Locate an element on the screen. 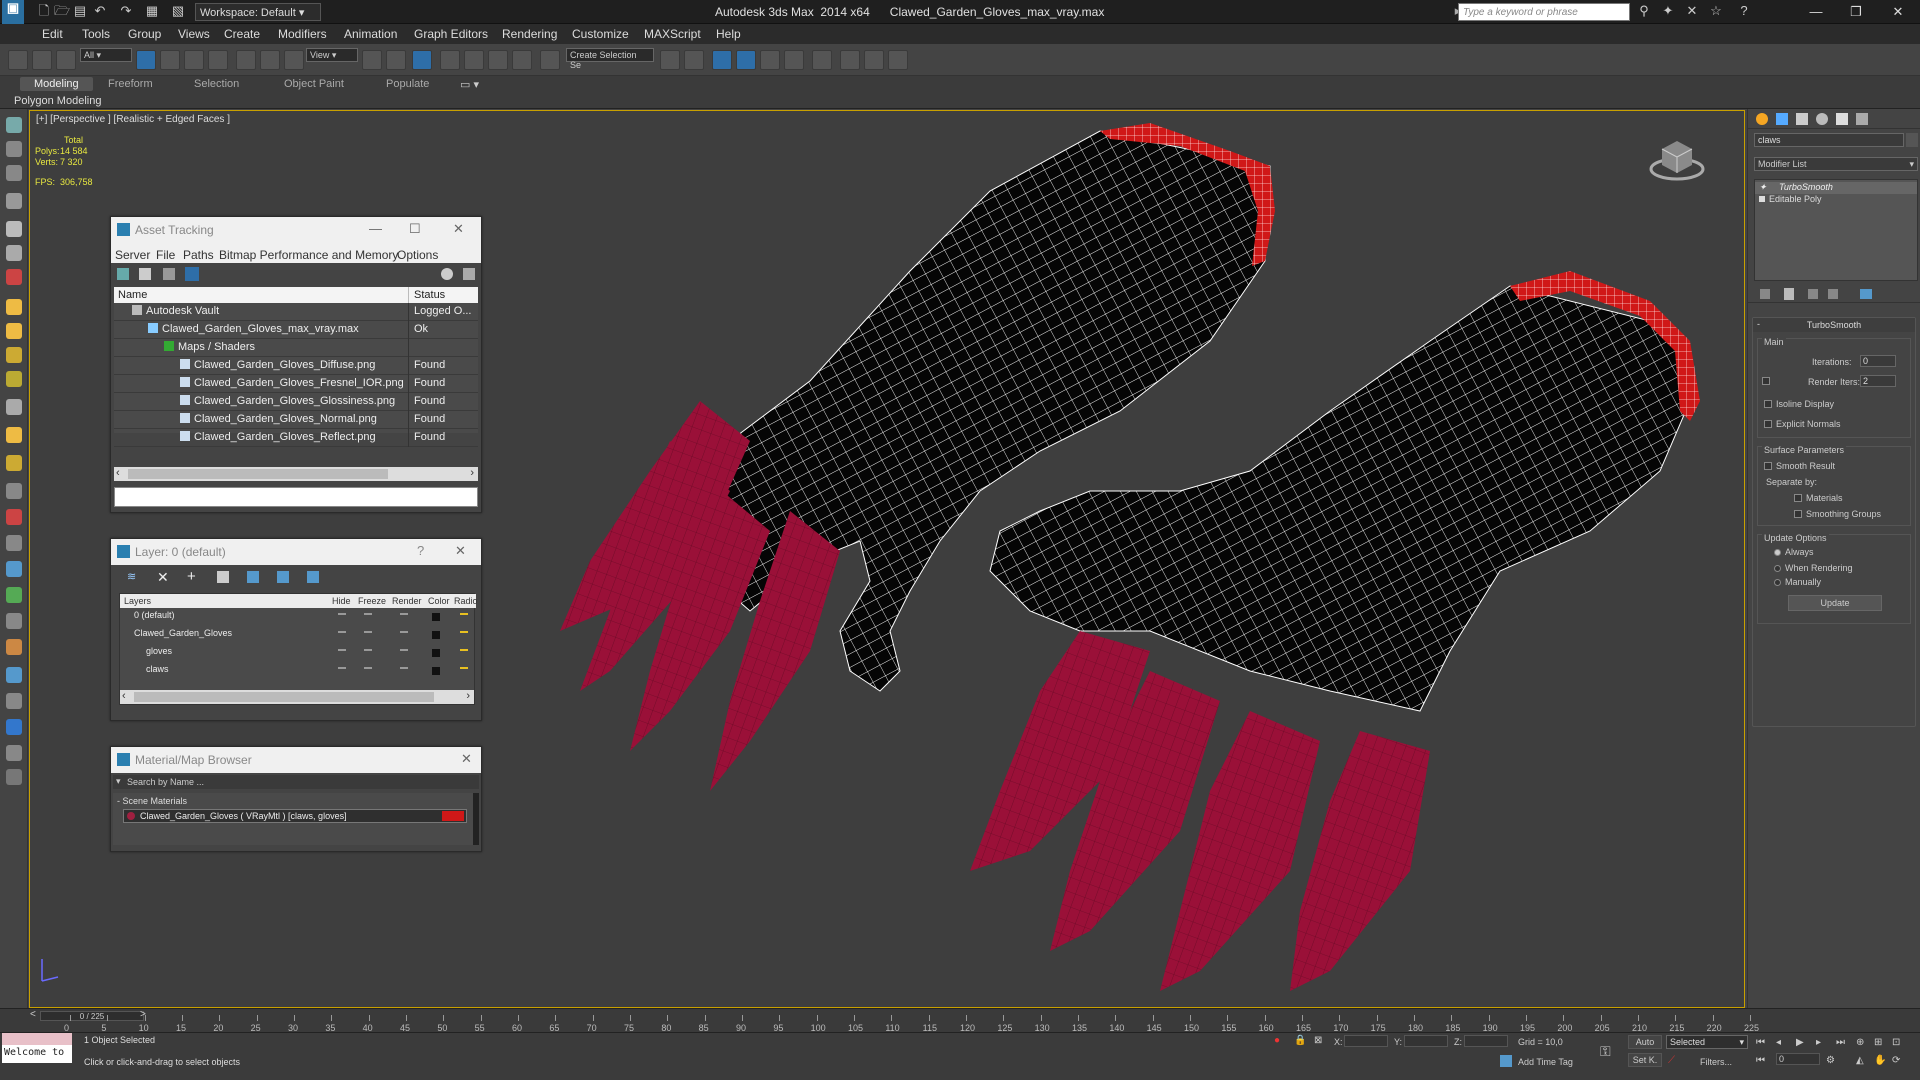  asset-row: Maps / Shaders is located at coordinates (296, 348).